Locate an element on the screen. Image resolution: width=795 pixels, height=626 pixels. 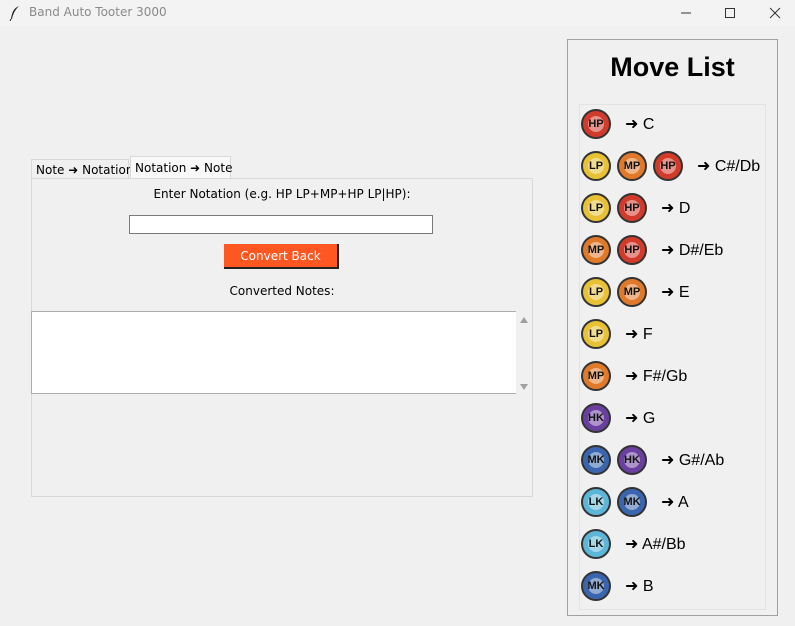
move-note-label: ➜ E is located at coordinates (675, 292).